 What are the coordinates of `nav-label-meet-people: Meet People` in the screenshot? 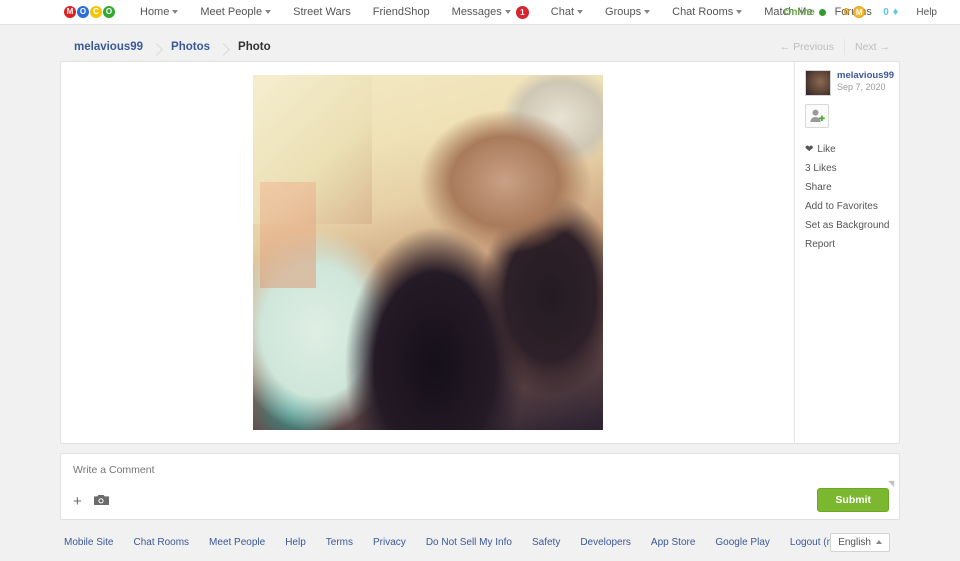 It's located at (231, 12).